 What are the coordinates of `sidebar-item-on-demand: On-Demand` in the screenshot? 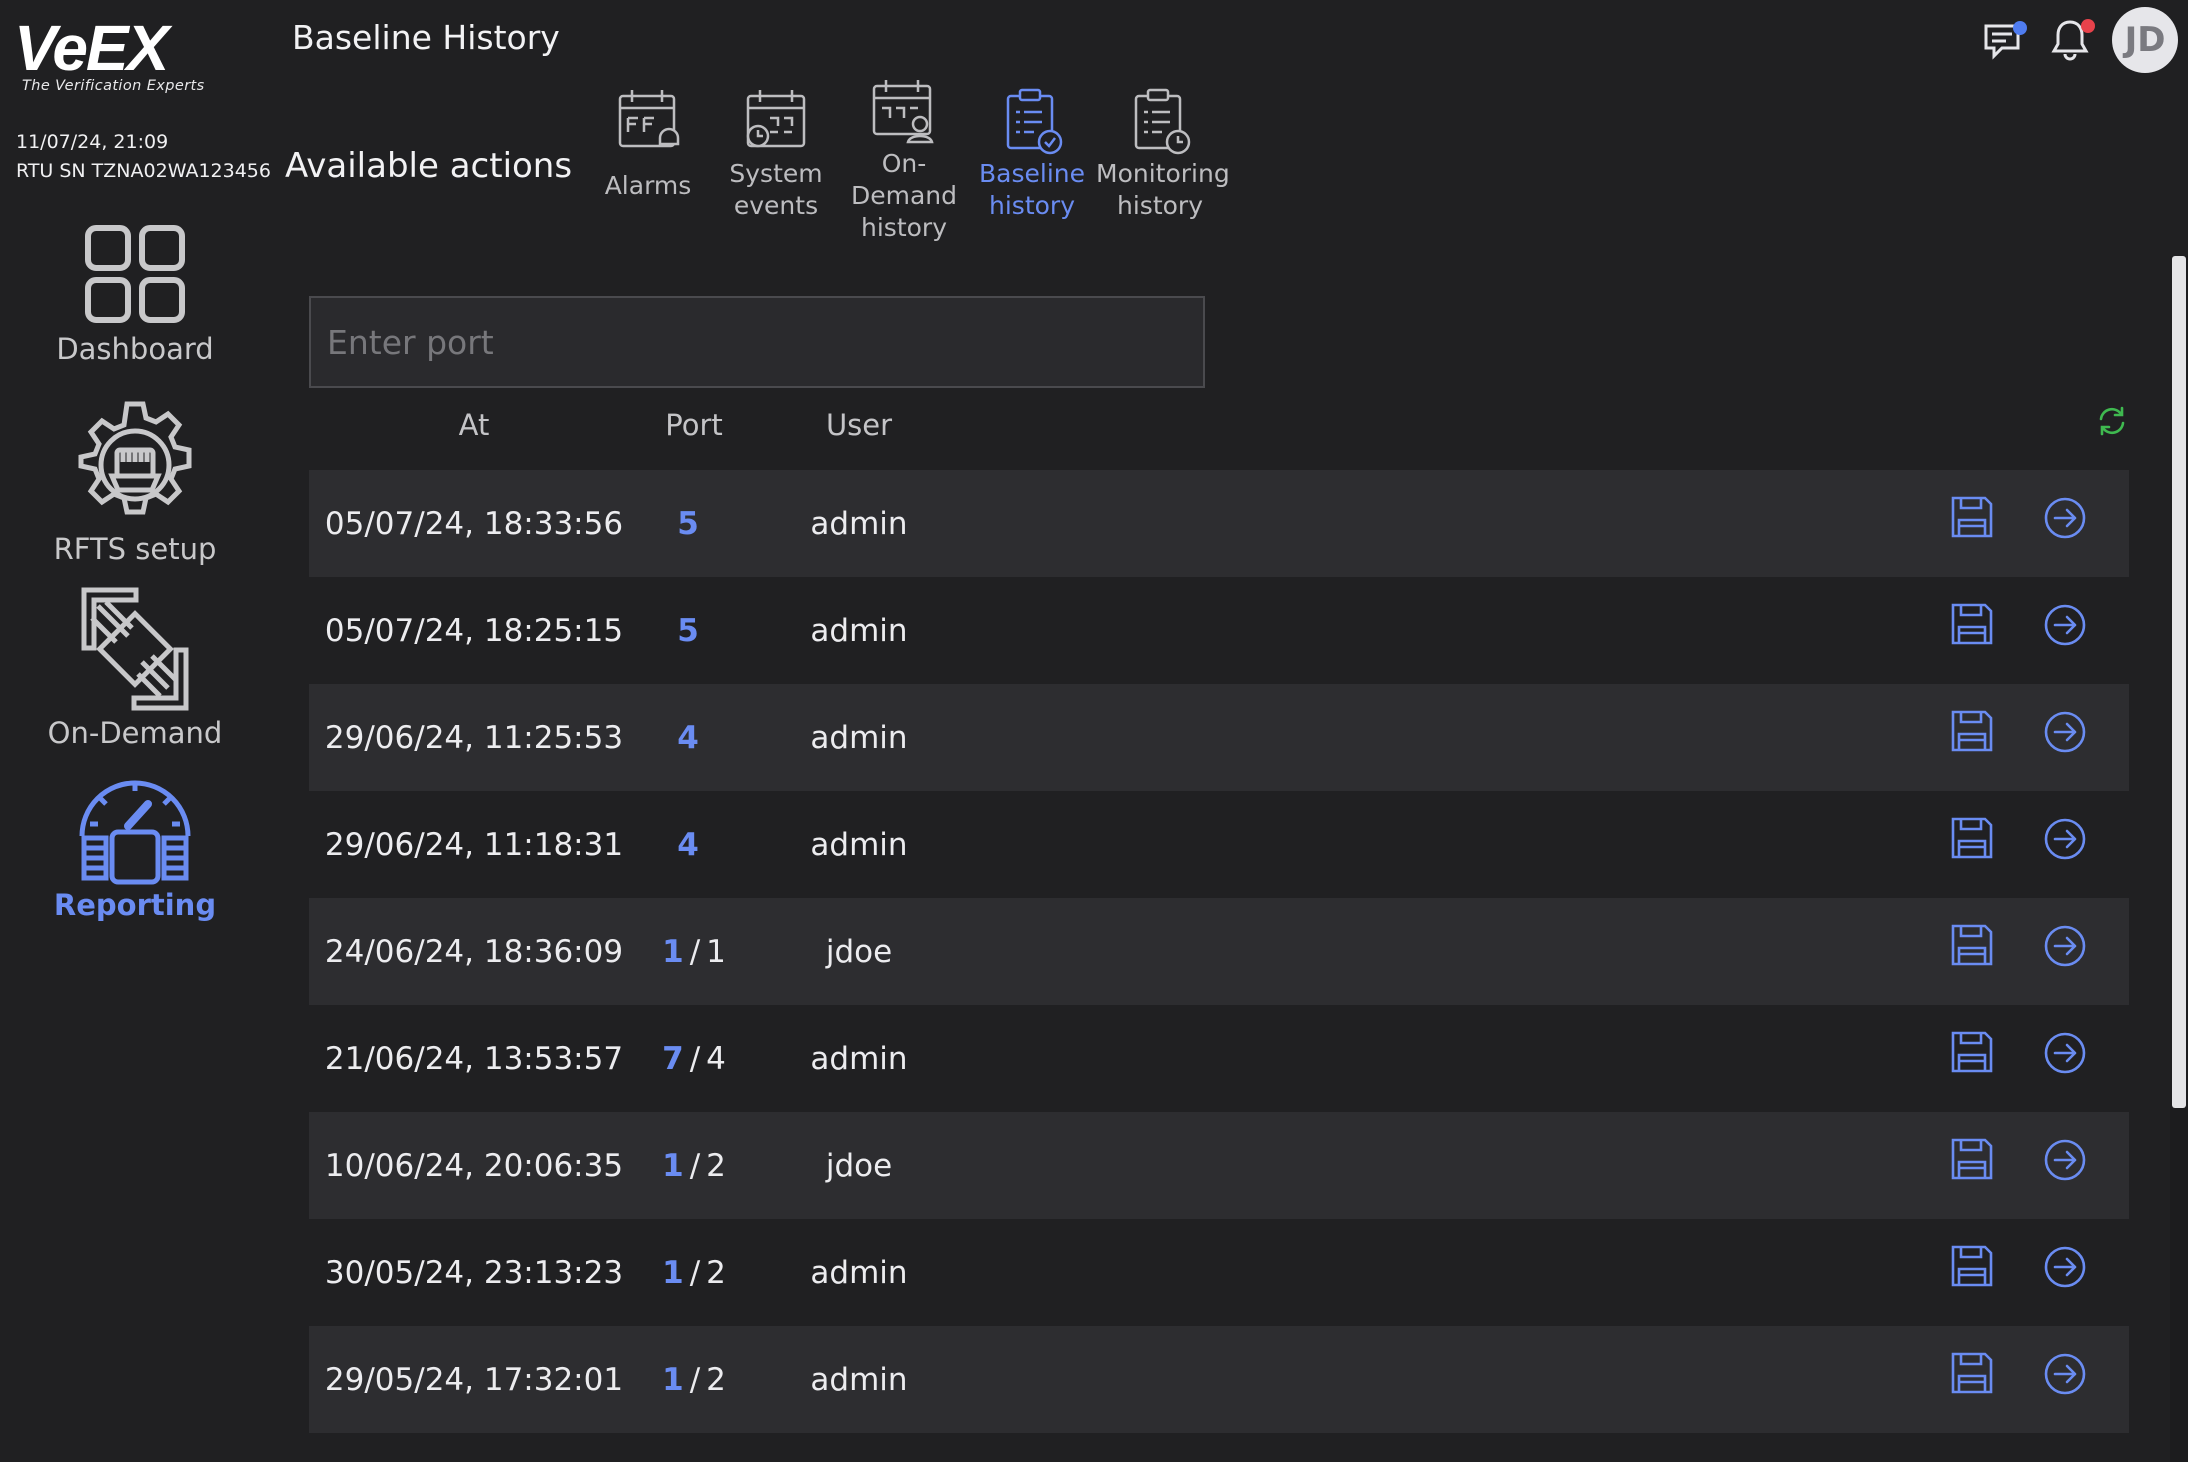 It's located at (135, 667).